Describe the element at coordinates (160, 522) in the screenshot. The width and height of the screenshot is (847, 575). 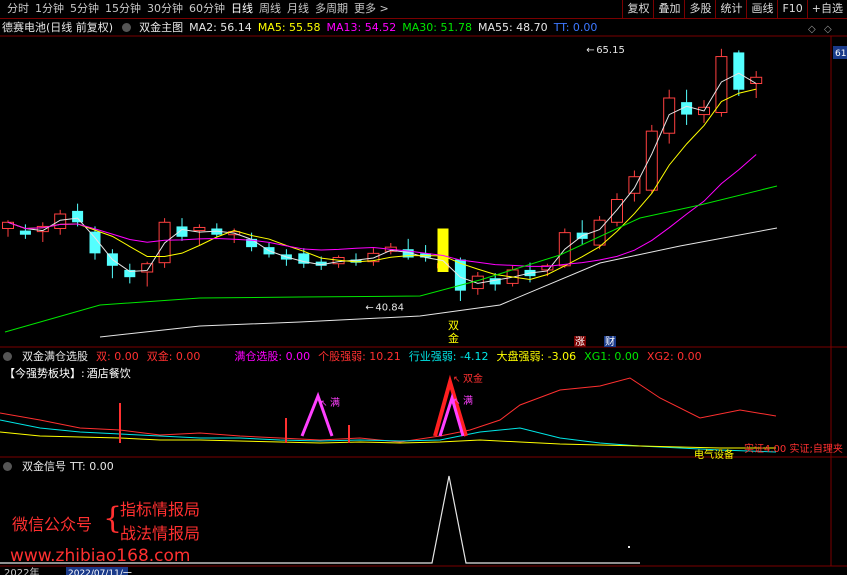
I see `ad-names: 指标情报局 战法情报局` at that location.